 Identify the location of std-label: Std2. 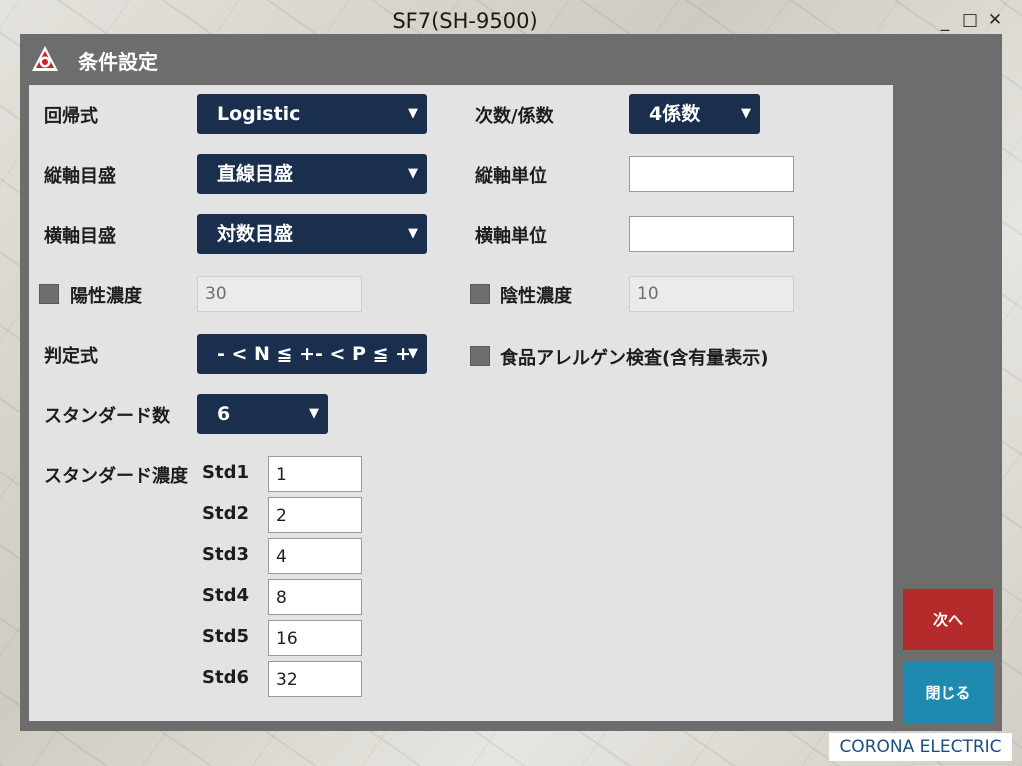
(225, 513).